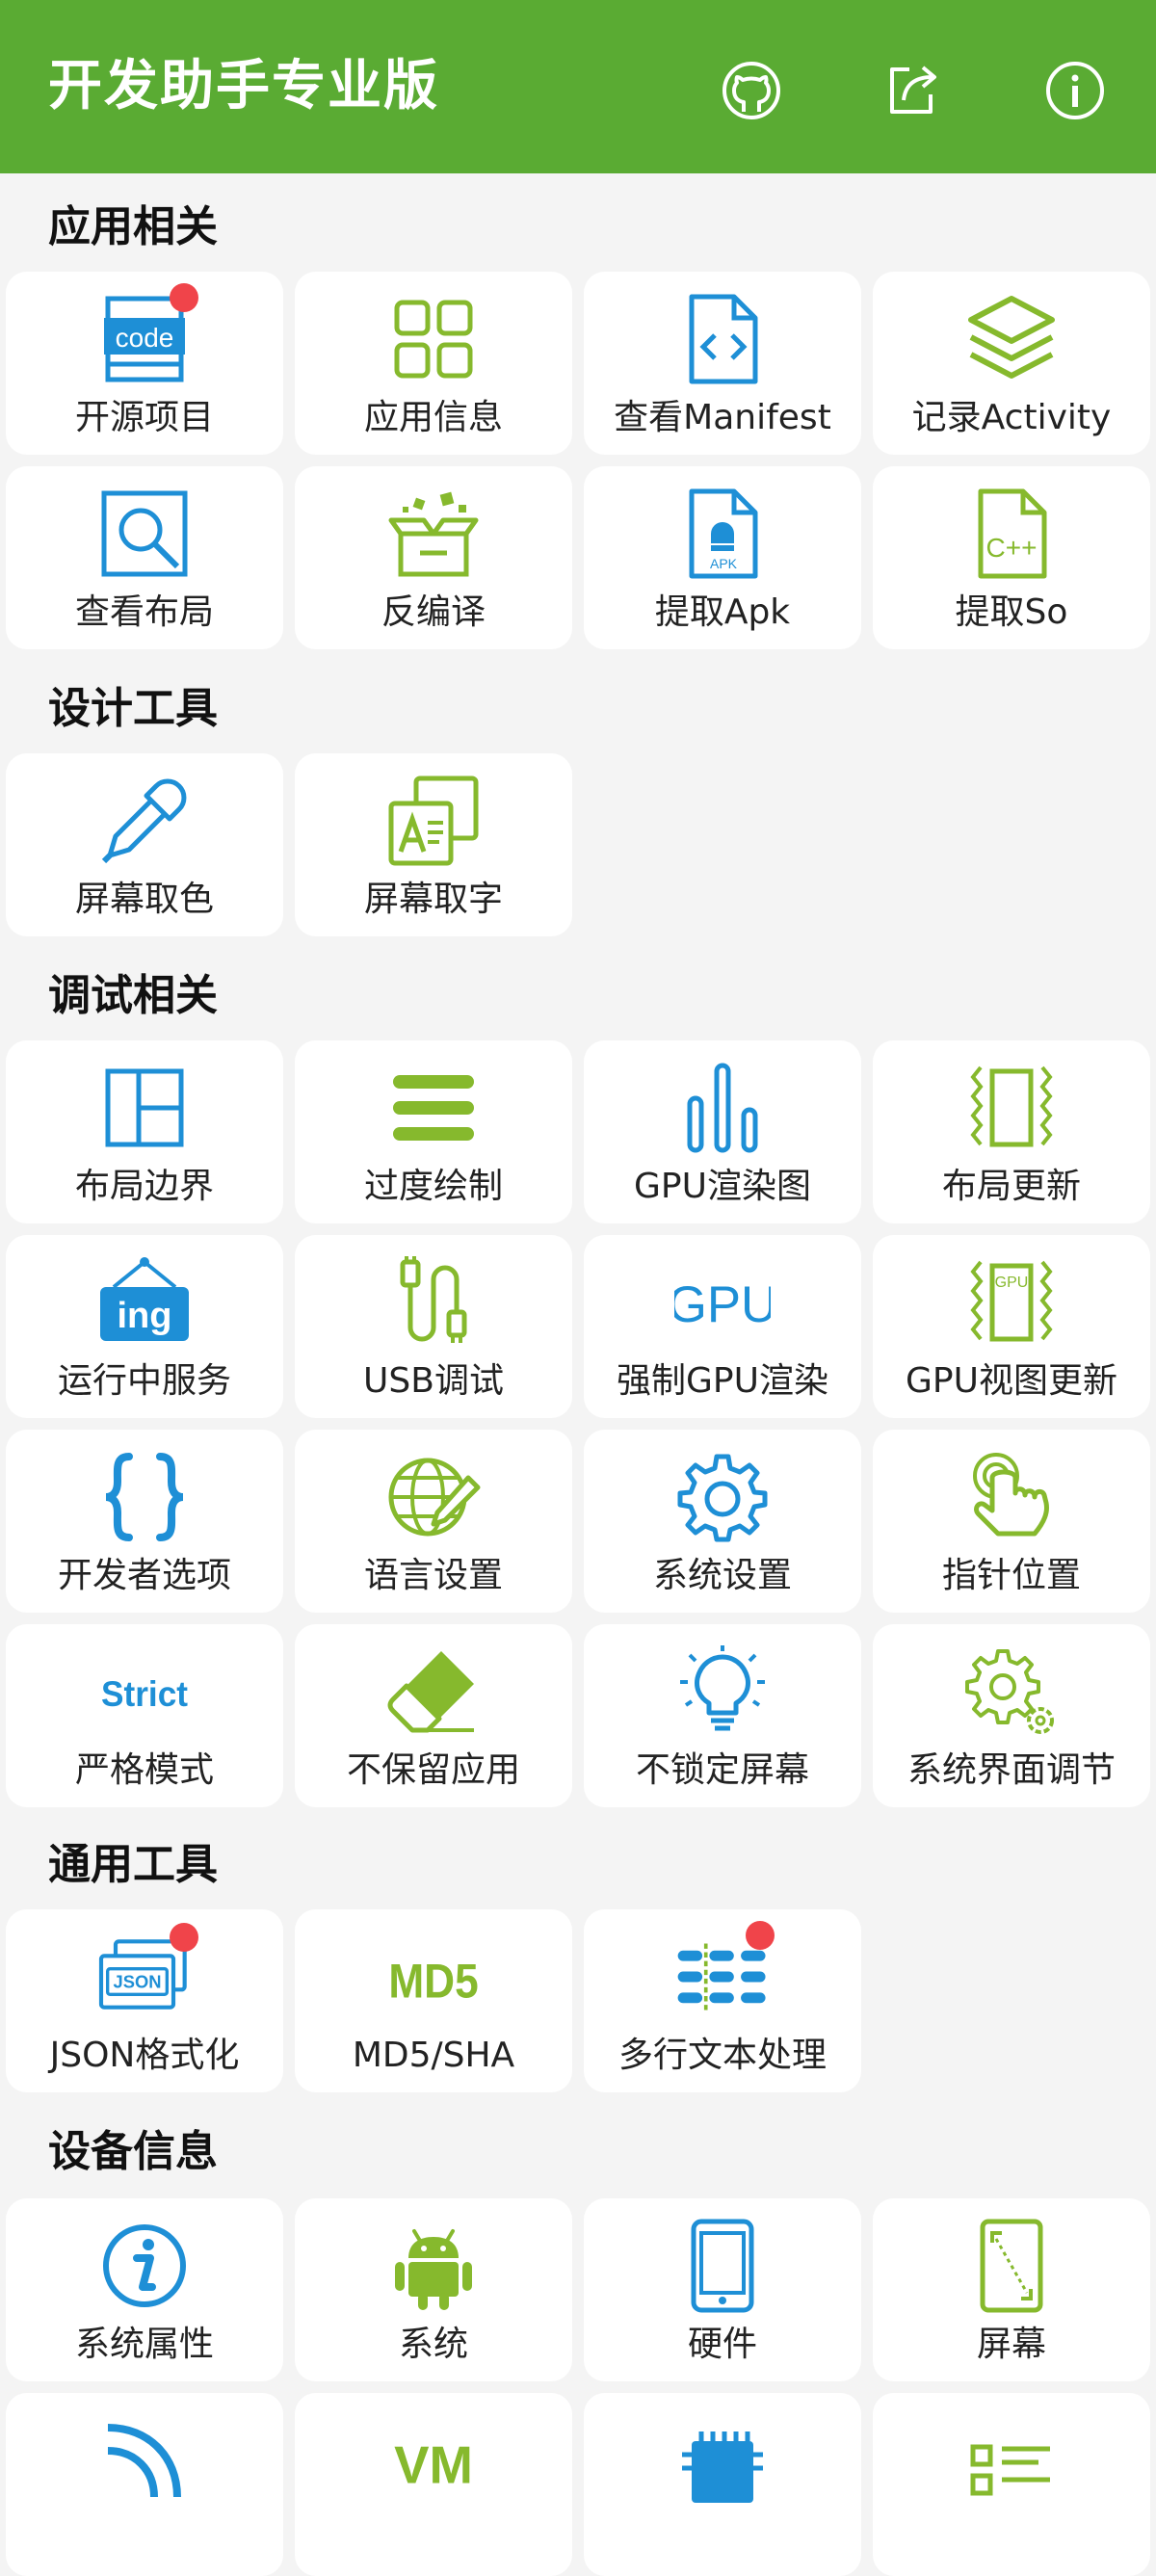 This screenshot has width=1156, height=2576. What do you see at coordinates (722, 417) in the screenshot?
I see `tile-label: 查看Manifest` at bounding box center [722, 417].